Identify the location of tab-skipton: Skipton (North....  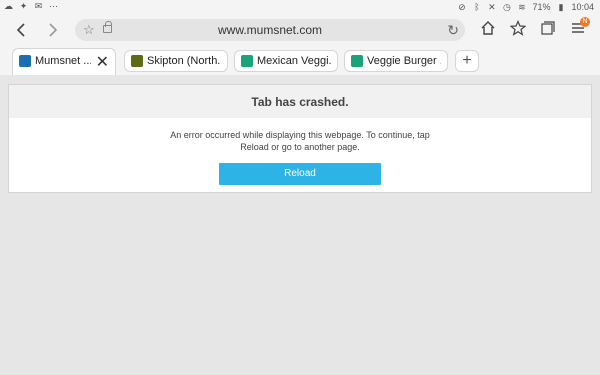
(176, 61).